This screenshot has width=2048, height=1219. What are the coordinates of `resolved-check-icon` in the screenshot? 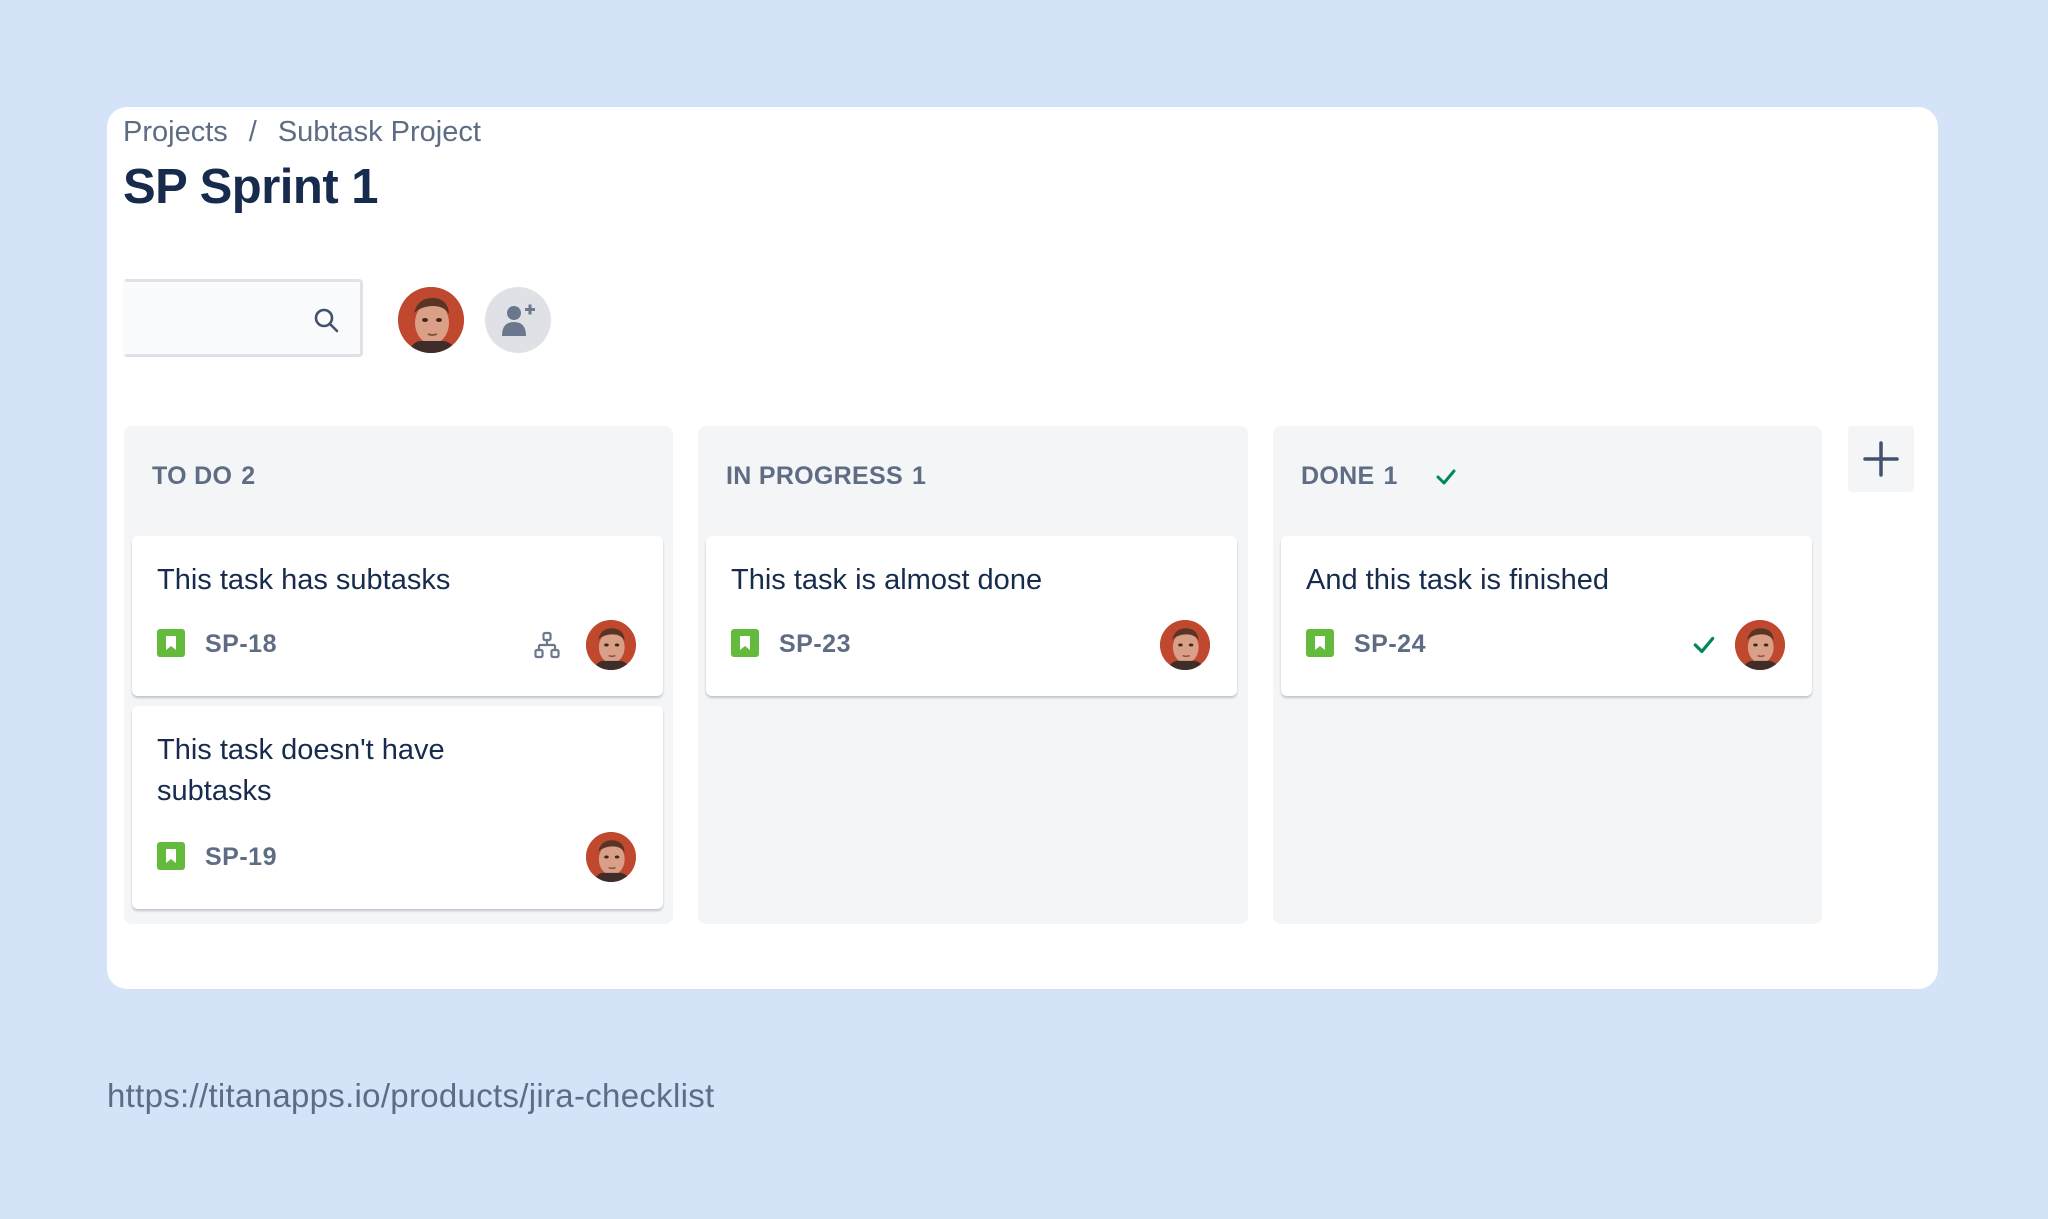 It's located at (1704, 645).